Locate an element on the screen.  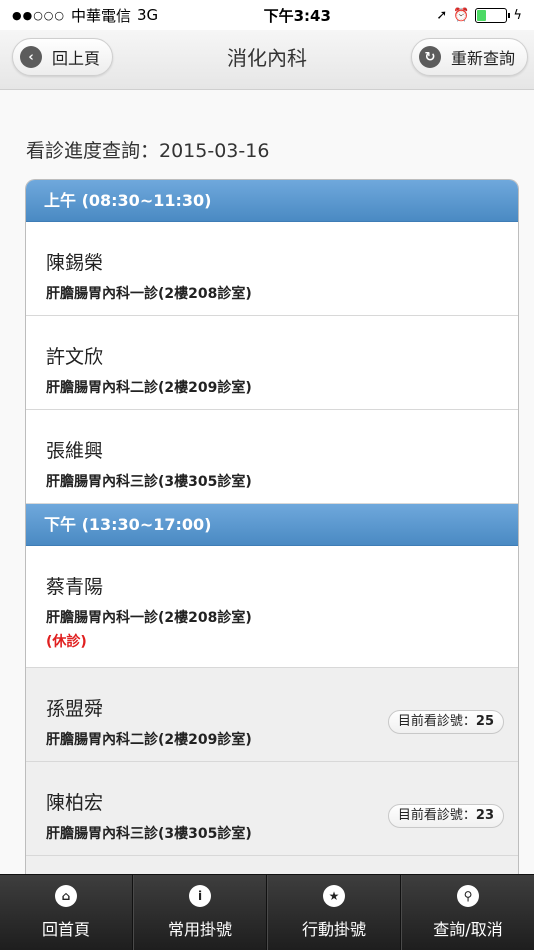
status-bar: ●●○○○ 中華電信 3G 下午3:43 ➚ ⏰ ϟ is located at coordinates (267, 15).